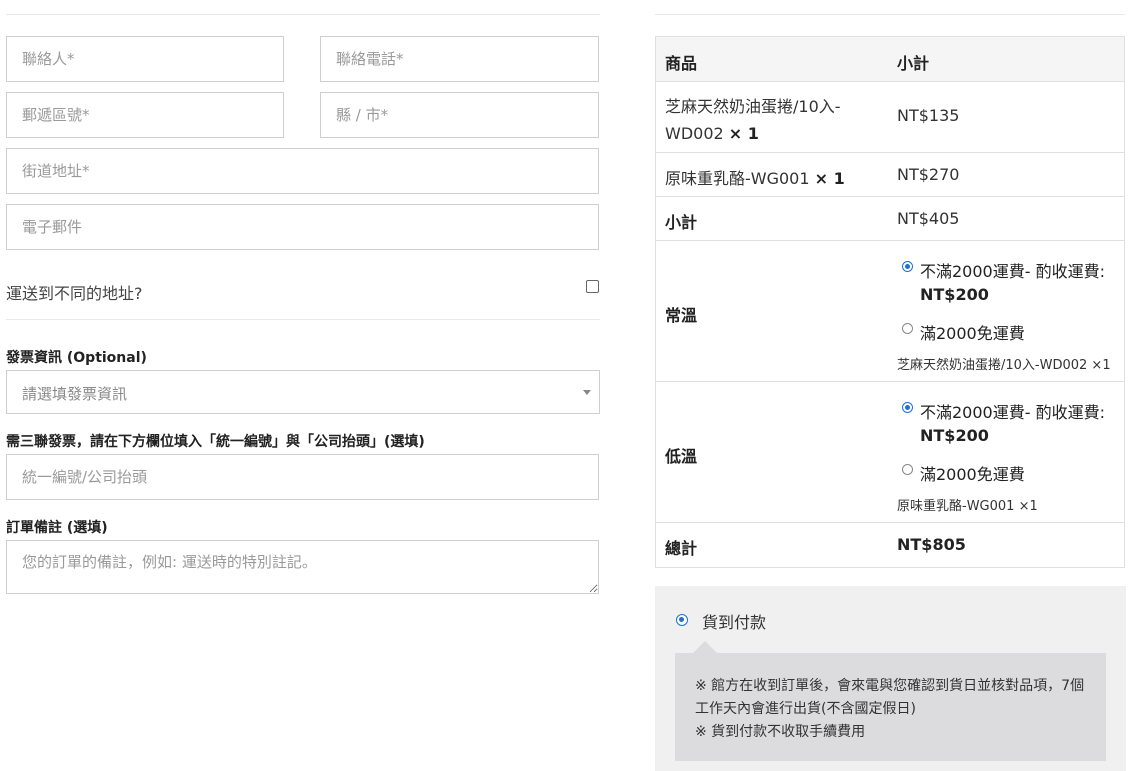 This screenshot has height=771, width=1131. Describe the element at coordinates (681, 222) in the screenshot. I see `subtotal-label: 小計` at that location.